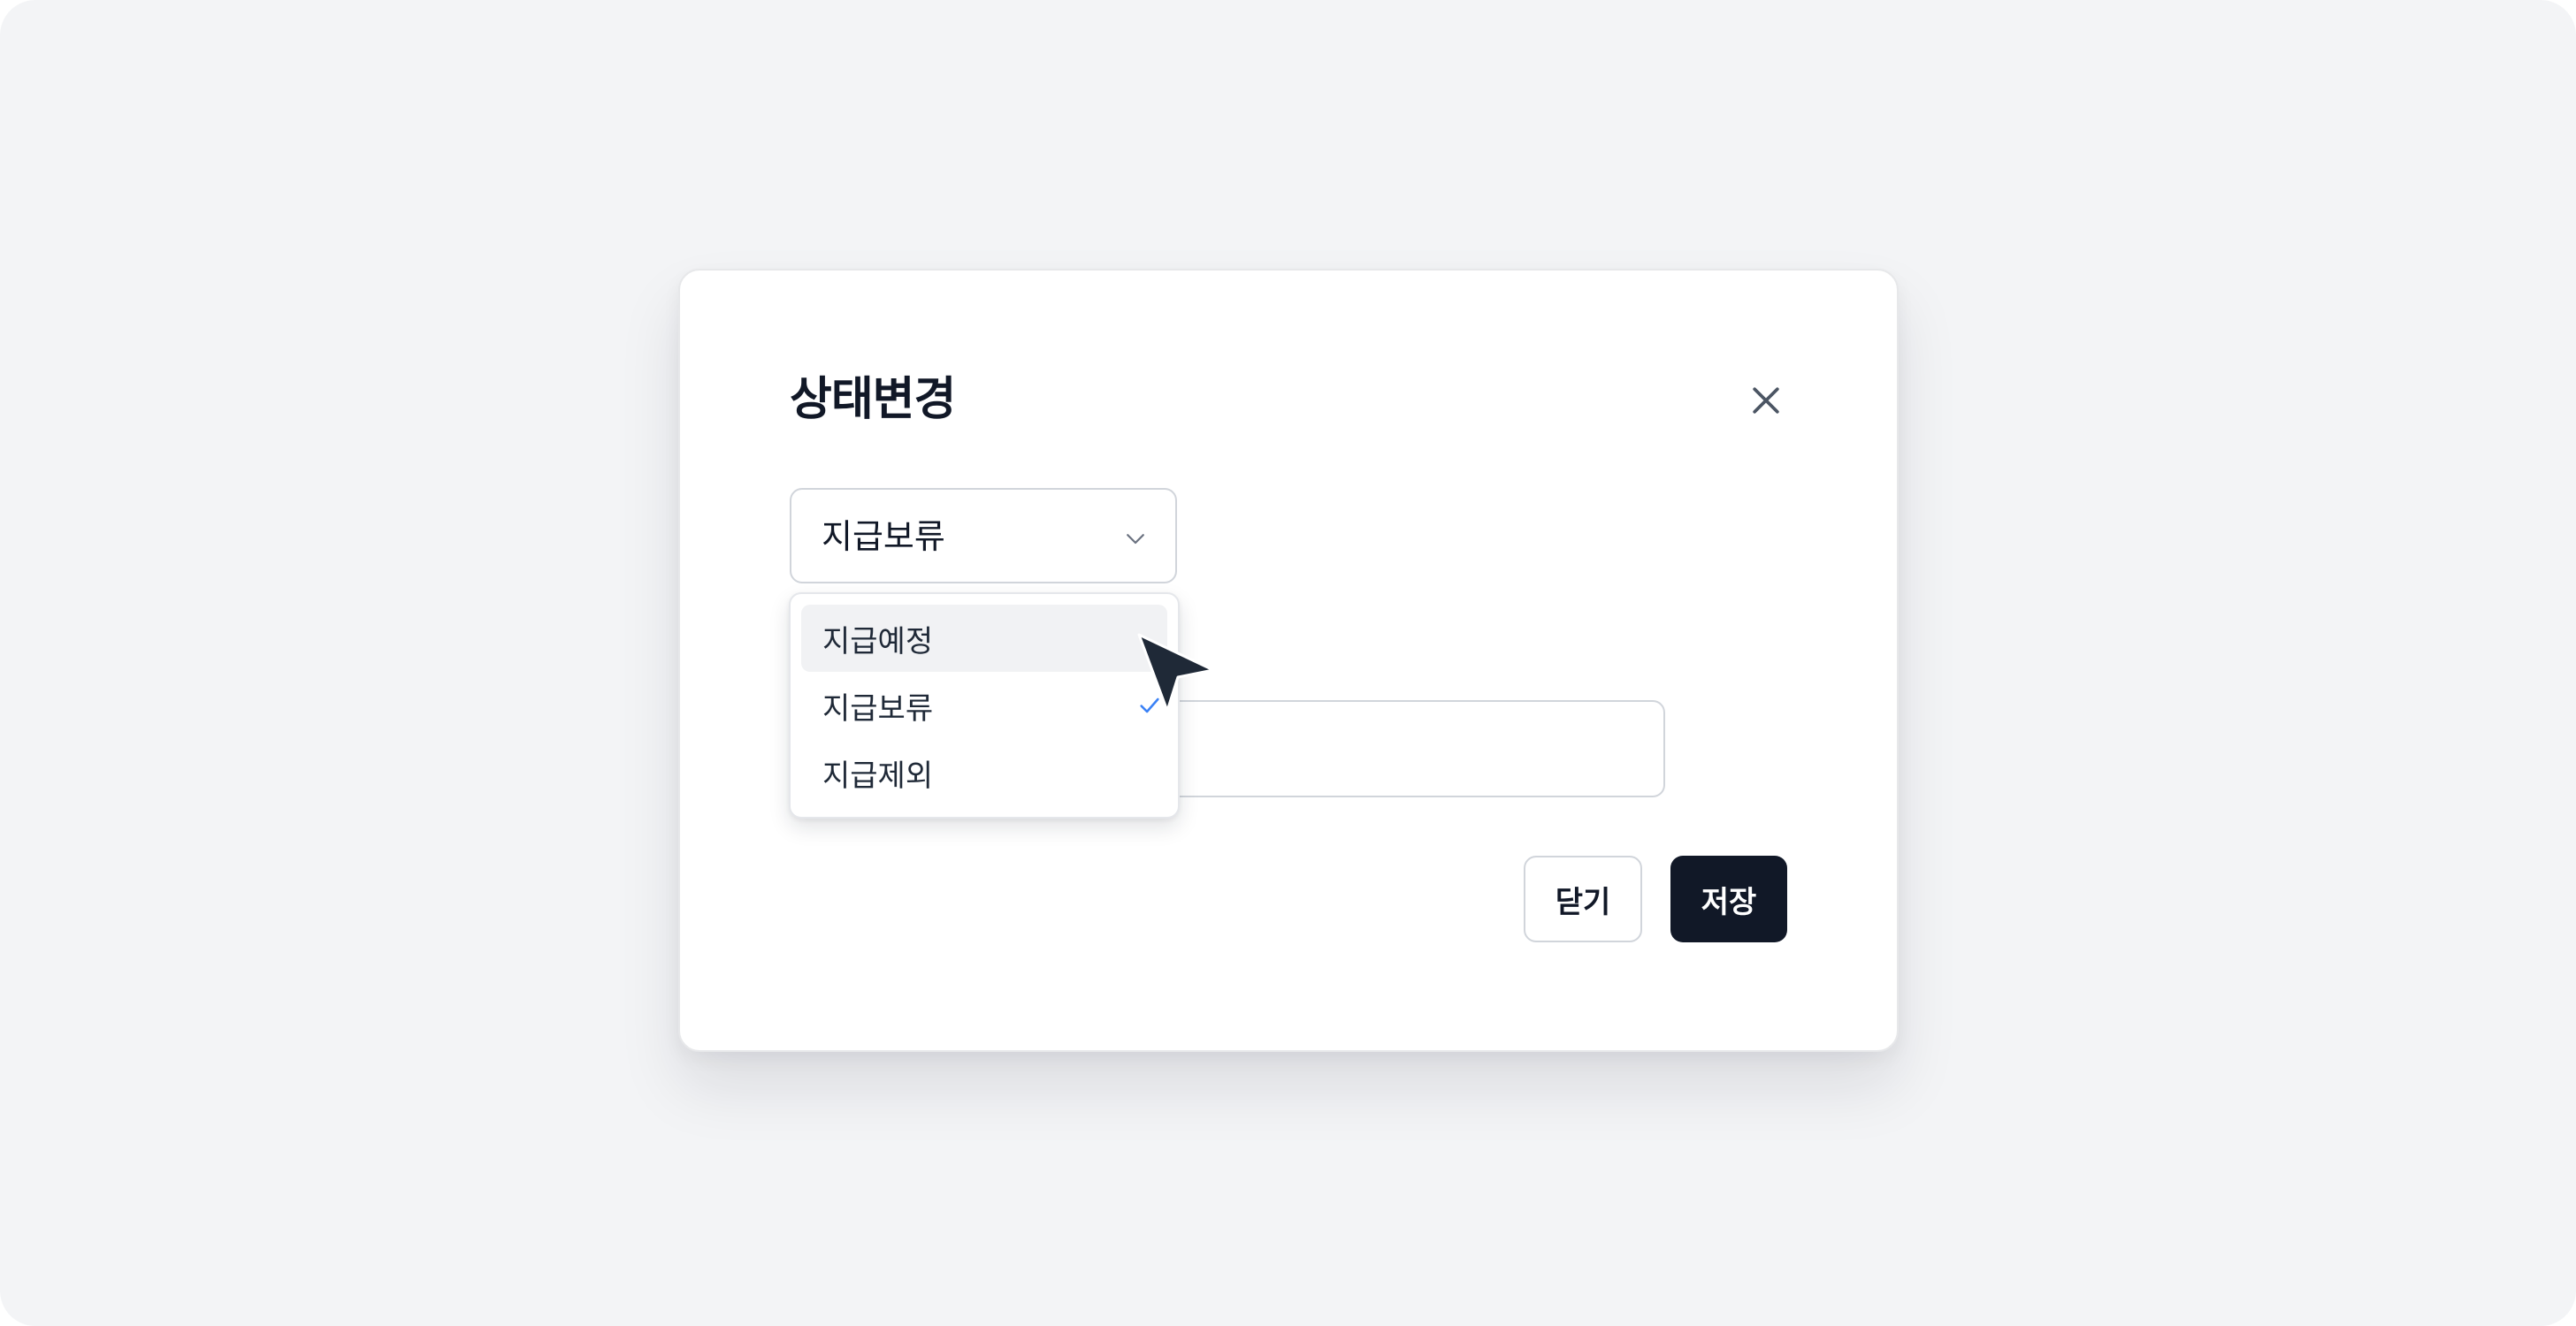 The width and height of the screenshot is (2576, 1326). What do you see at coordinates (1149, 705) in the screenshot?
I see `check-icon` at bounding box center [1149, 705].